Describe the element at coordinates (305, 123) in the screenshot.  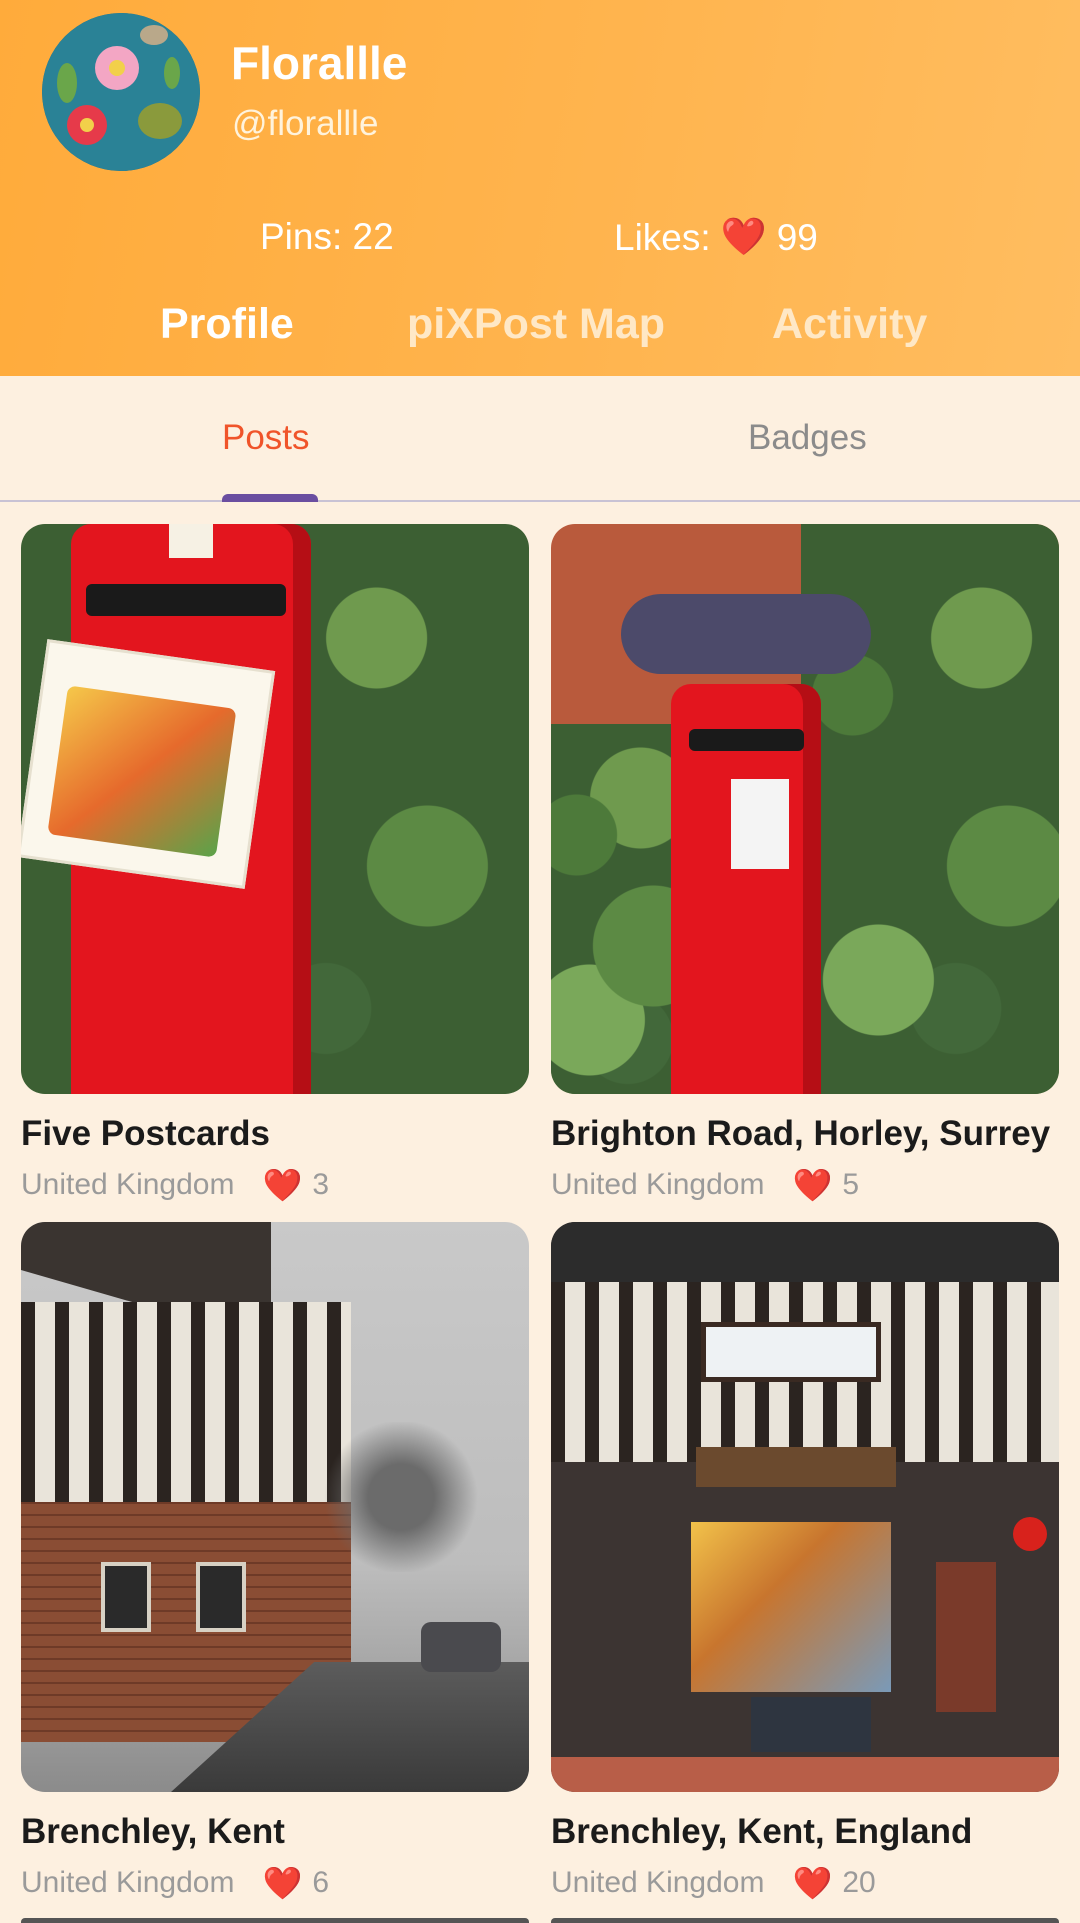
I see `user-handle: @florallle` at that location.